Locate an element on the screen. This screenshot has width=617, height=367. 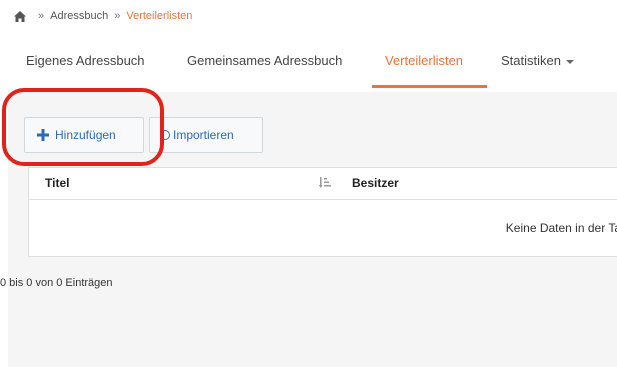
breadcrumb-current: Verteilerlisten is located at coordinates (159, 16).